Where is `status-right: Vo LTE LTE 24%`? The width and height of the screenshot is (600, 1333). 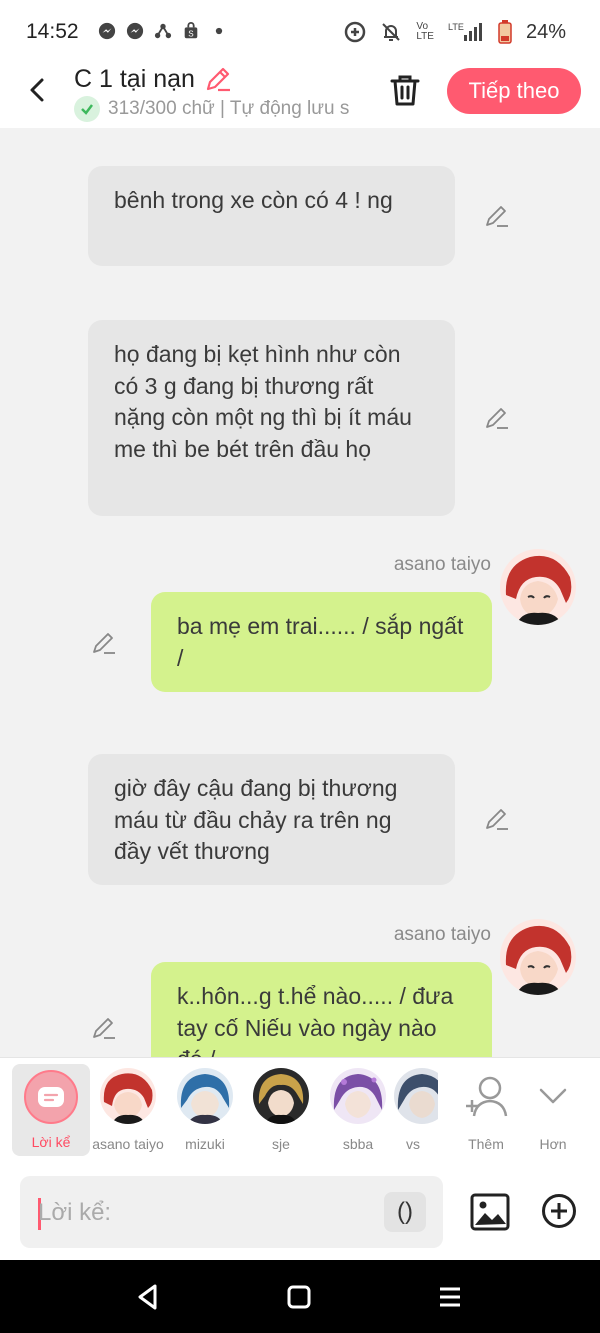 status-right: Vo LTE LTE 24% is located at coordinates (455, 32).